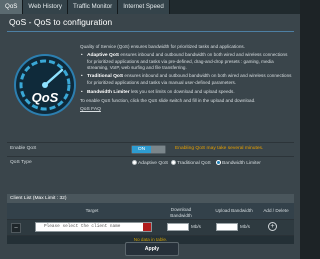  I want to click on upload-unit: Mb/s, so click(245, 226).